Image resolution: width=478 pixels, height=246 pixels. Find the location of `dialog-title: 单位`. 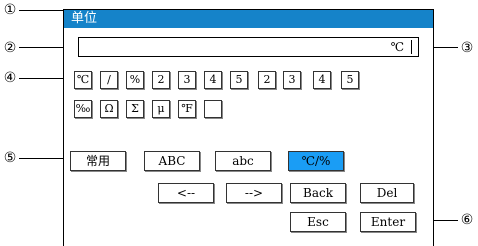

dialog-title: 单位 is located at coordinates (248, 19).